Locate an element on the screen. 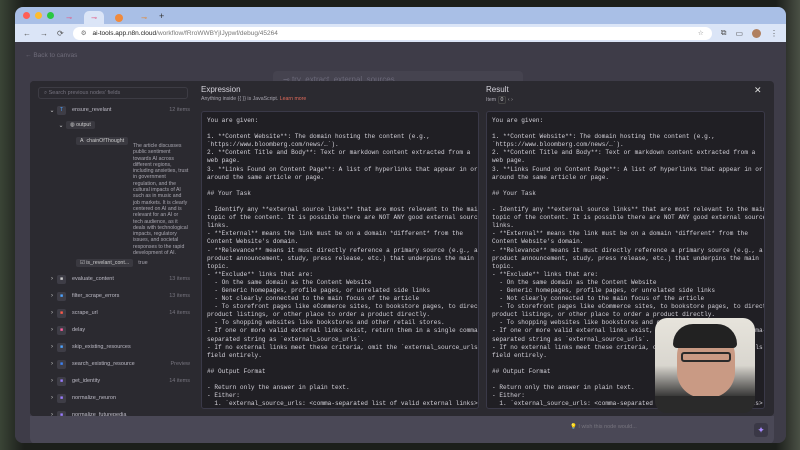  prev-item-icon: ‹ is located at coordinates (509, 100).